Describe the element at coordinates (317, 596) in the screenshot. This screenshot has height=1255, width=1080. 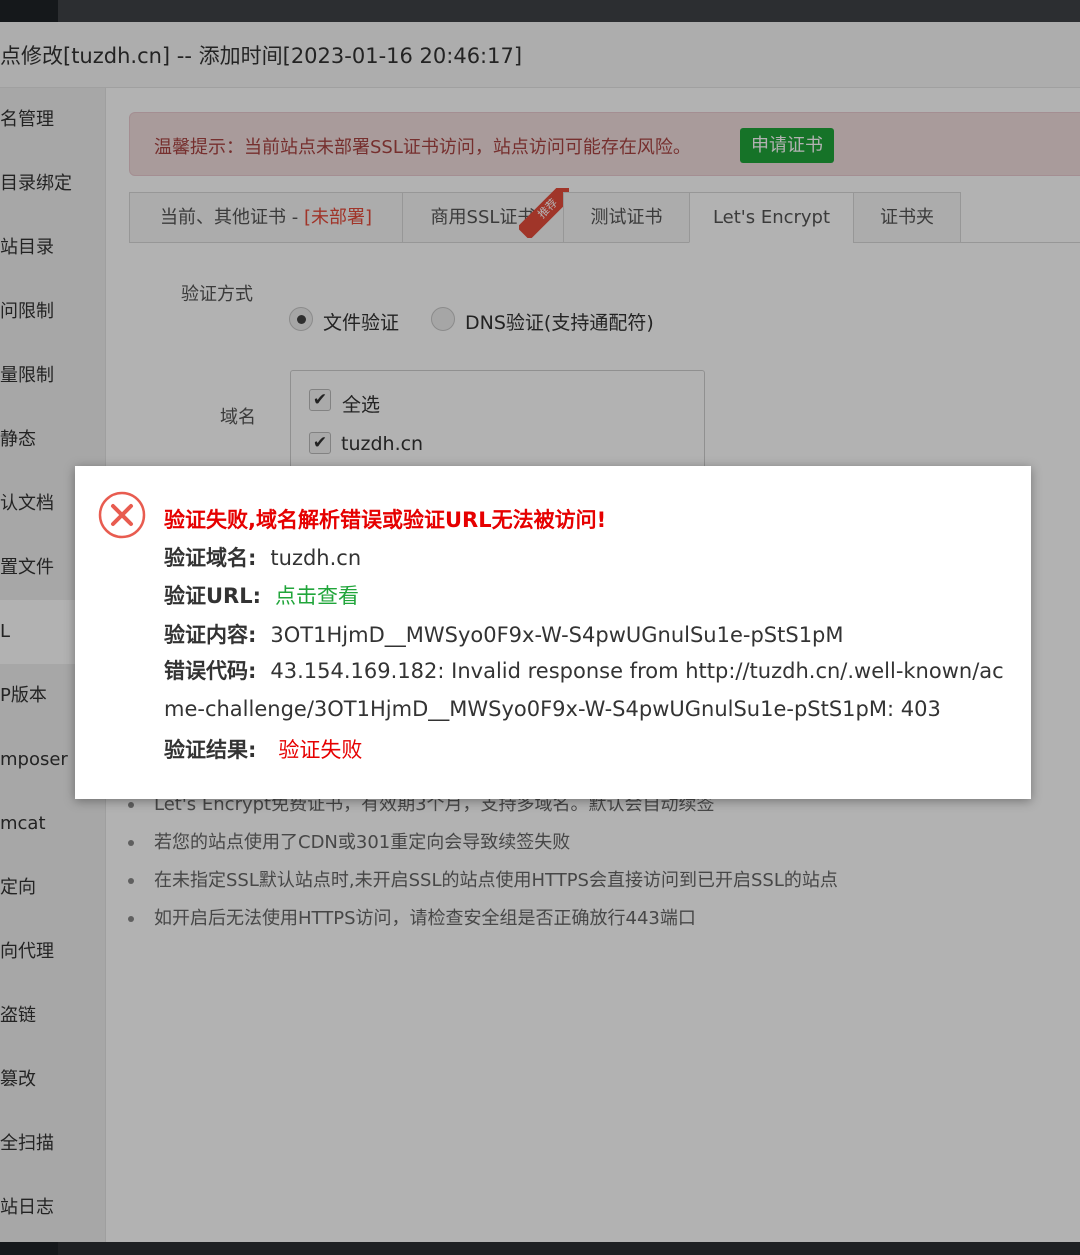
I see `view-url-link: 点击查看` at that location.